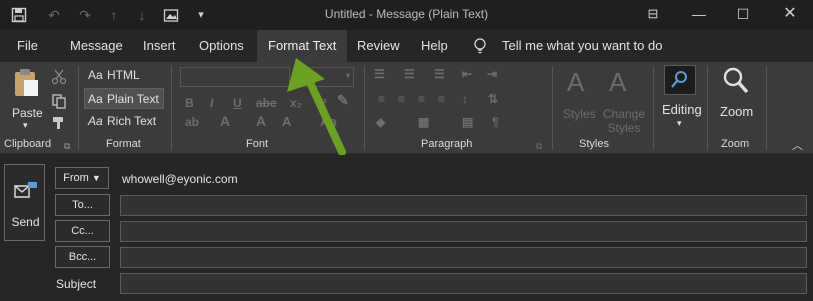 The image size is (813, 301). Describe the element at coordinates (25, 222) in the screenshot. I see `send-label: Send` at that location.